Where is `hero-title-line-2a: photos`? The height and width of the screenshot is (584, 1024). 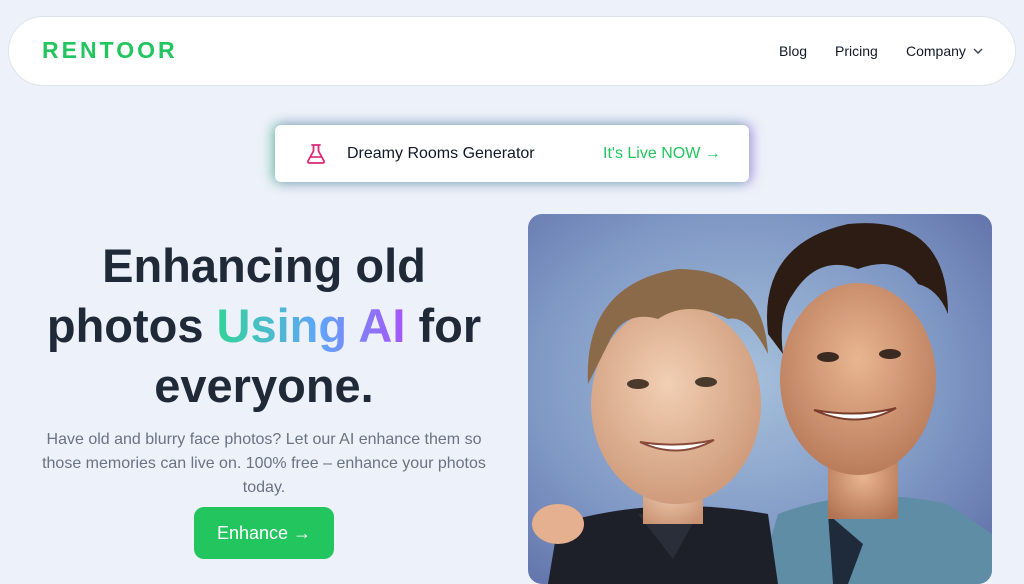
hero-title-line-2a: photos is located at coordinates (131, 325).